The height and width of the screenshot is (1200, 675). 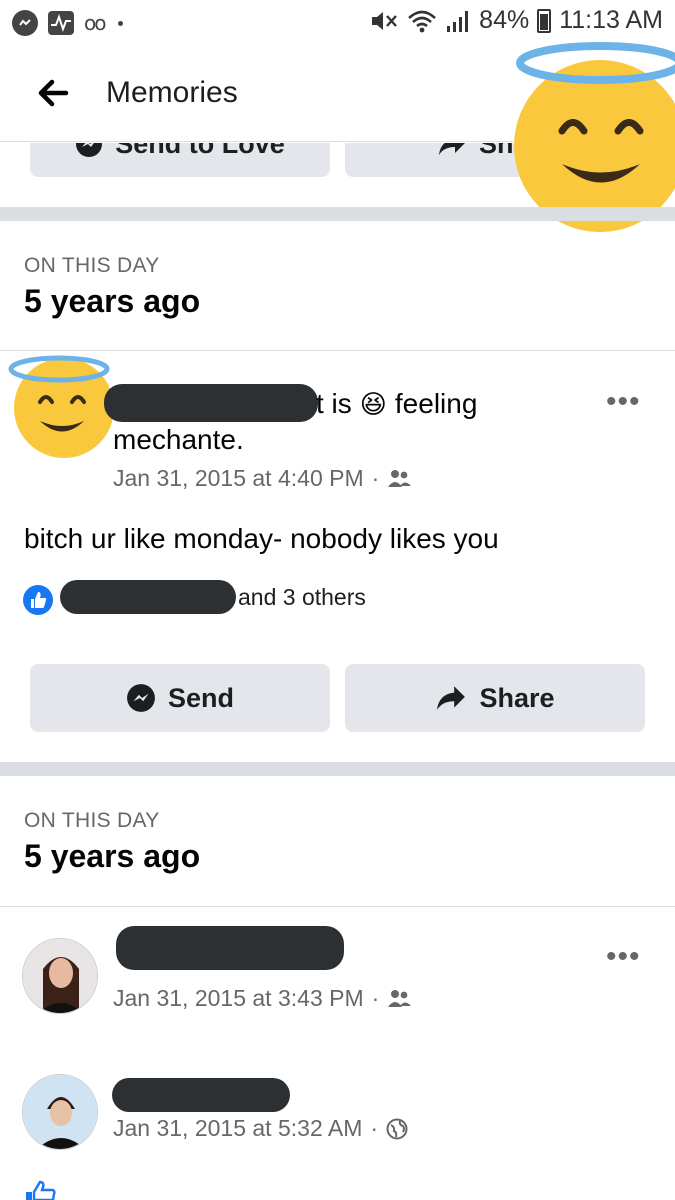 I want to click on wifi-icon, so click(x=422, y=21).